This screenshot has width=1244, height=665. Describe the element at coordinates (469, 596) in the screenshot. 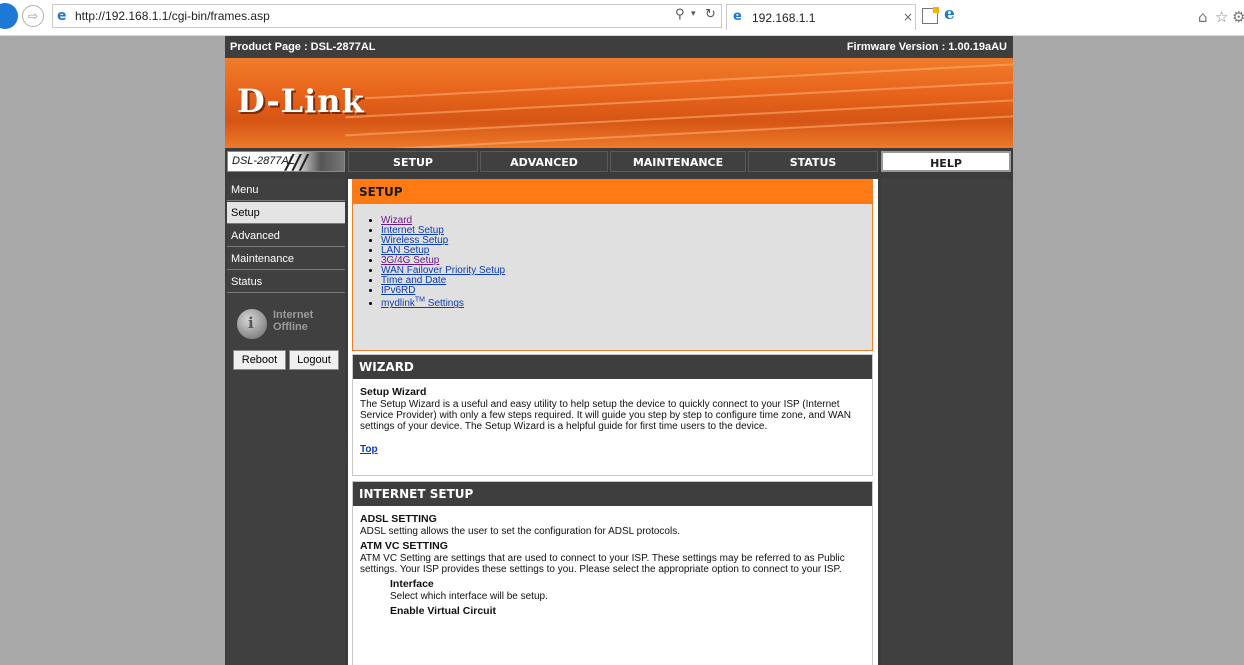

I see `interface-description: Select which interface will be setup.` at that location.